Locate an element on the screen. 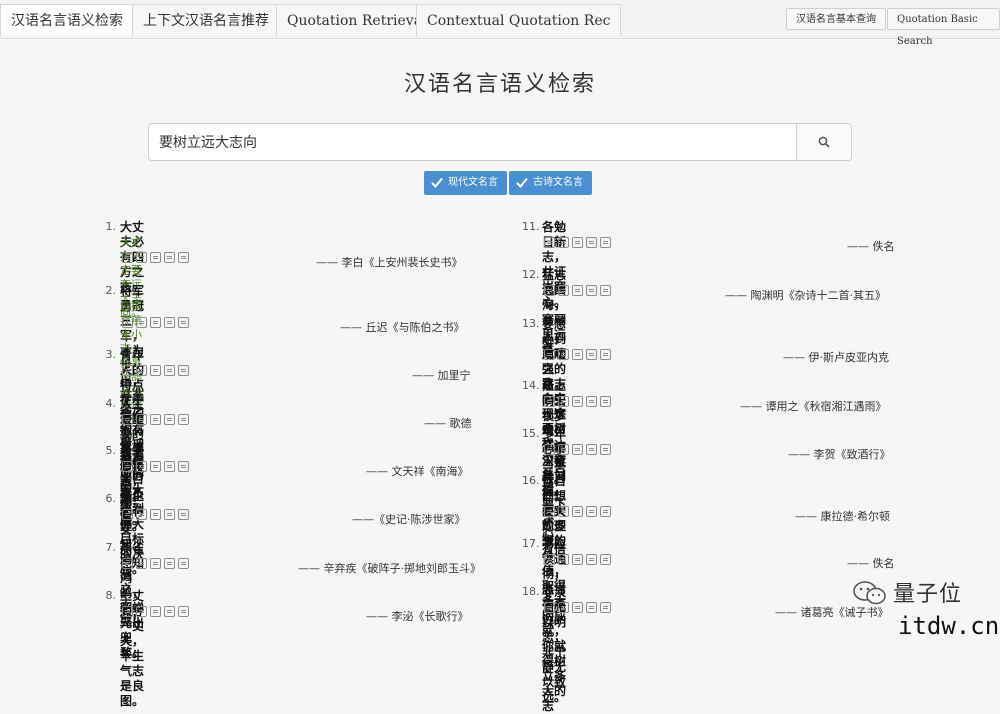 This screenshot has height=714, width=1000. tab-contextual-quotation-recommend: 上下文汉语名言推荐 is located at coordinates (206, 20).